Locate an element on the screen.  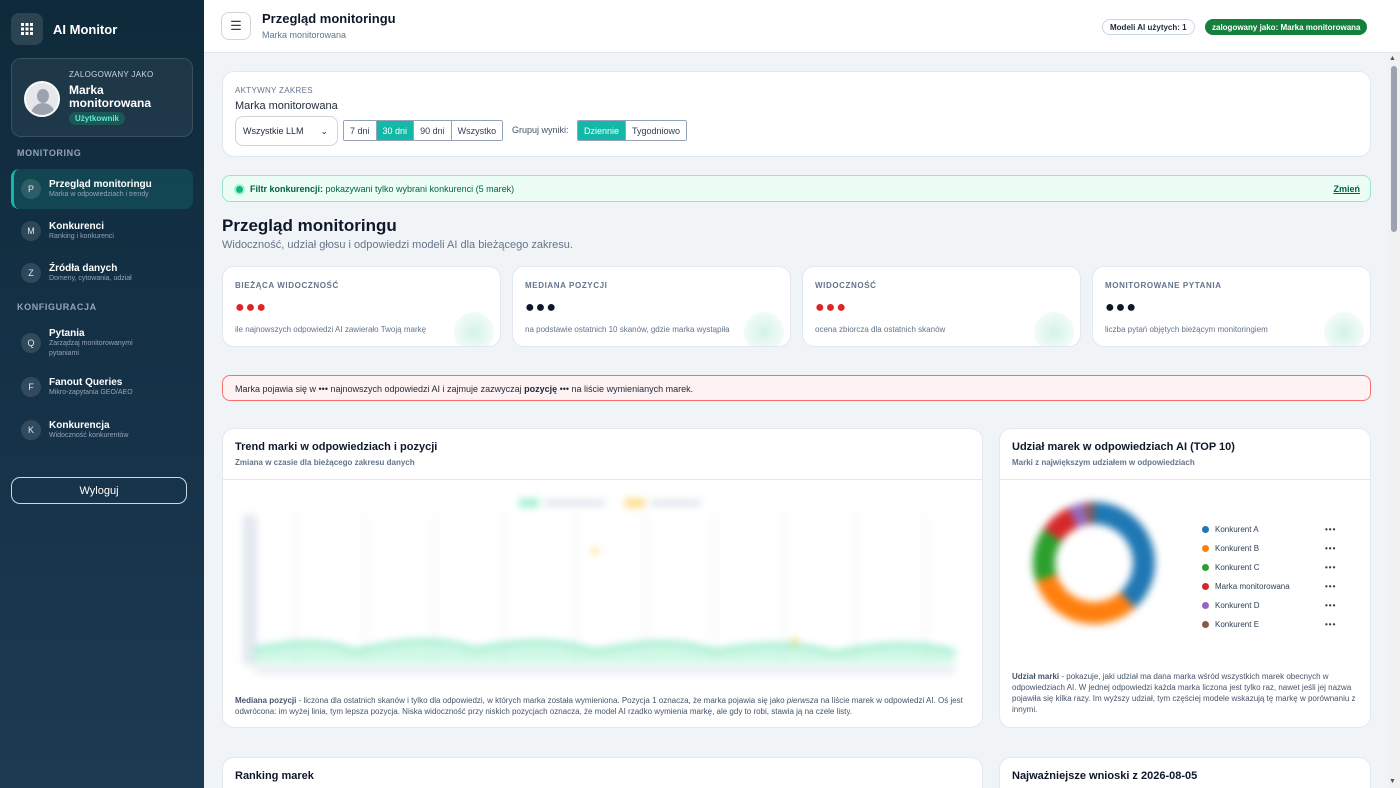
nav-letter-icon: K is located at coordinates (31, 430).